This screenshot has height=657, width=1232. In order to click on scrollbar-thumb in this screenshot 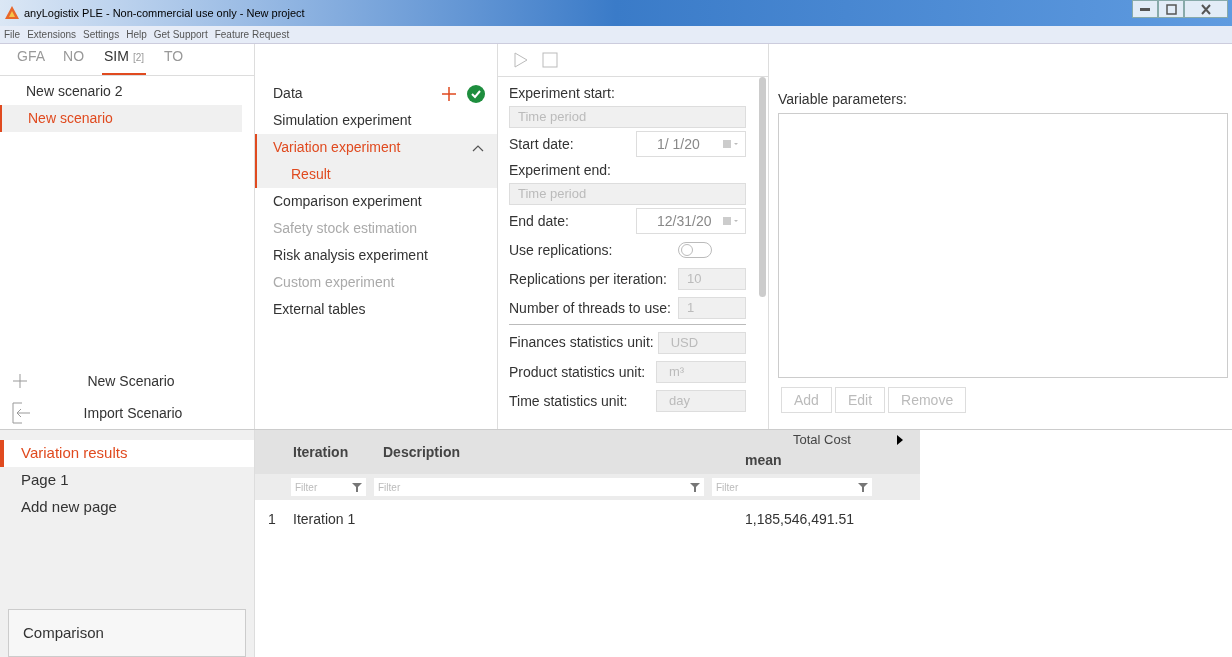, I will do `click(762, 187)`.